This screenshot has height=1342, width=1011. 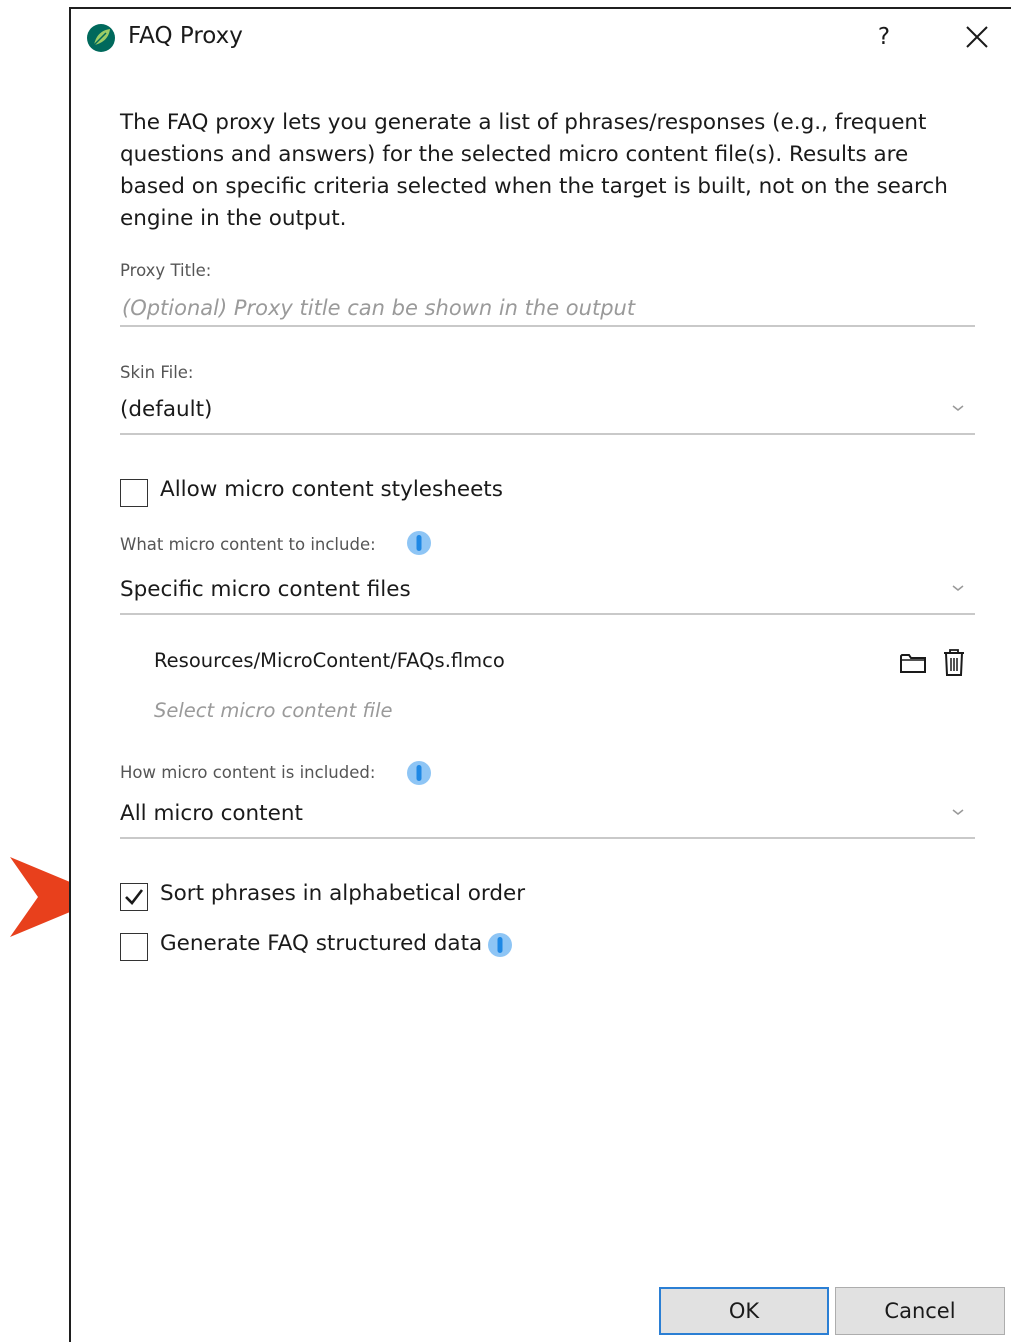 I want to click on window-title: FAQ Proxy, so click(x=185, y=36).